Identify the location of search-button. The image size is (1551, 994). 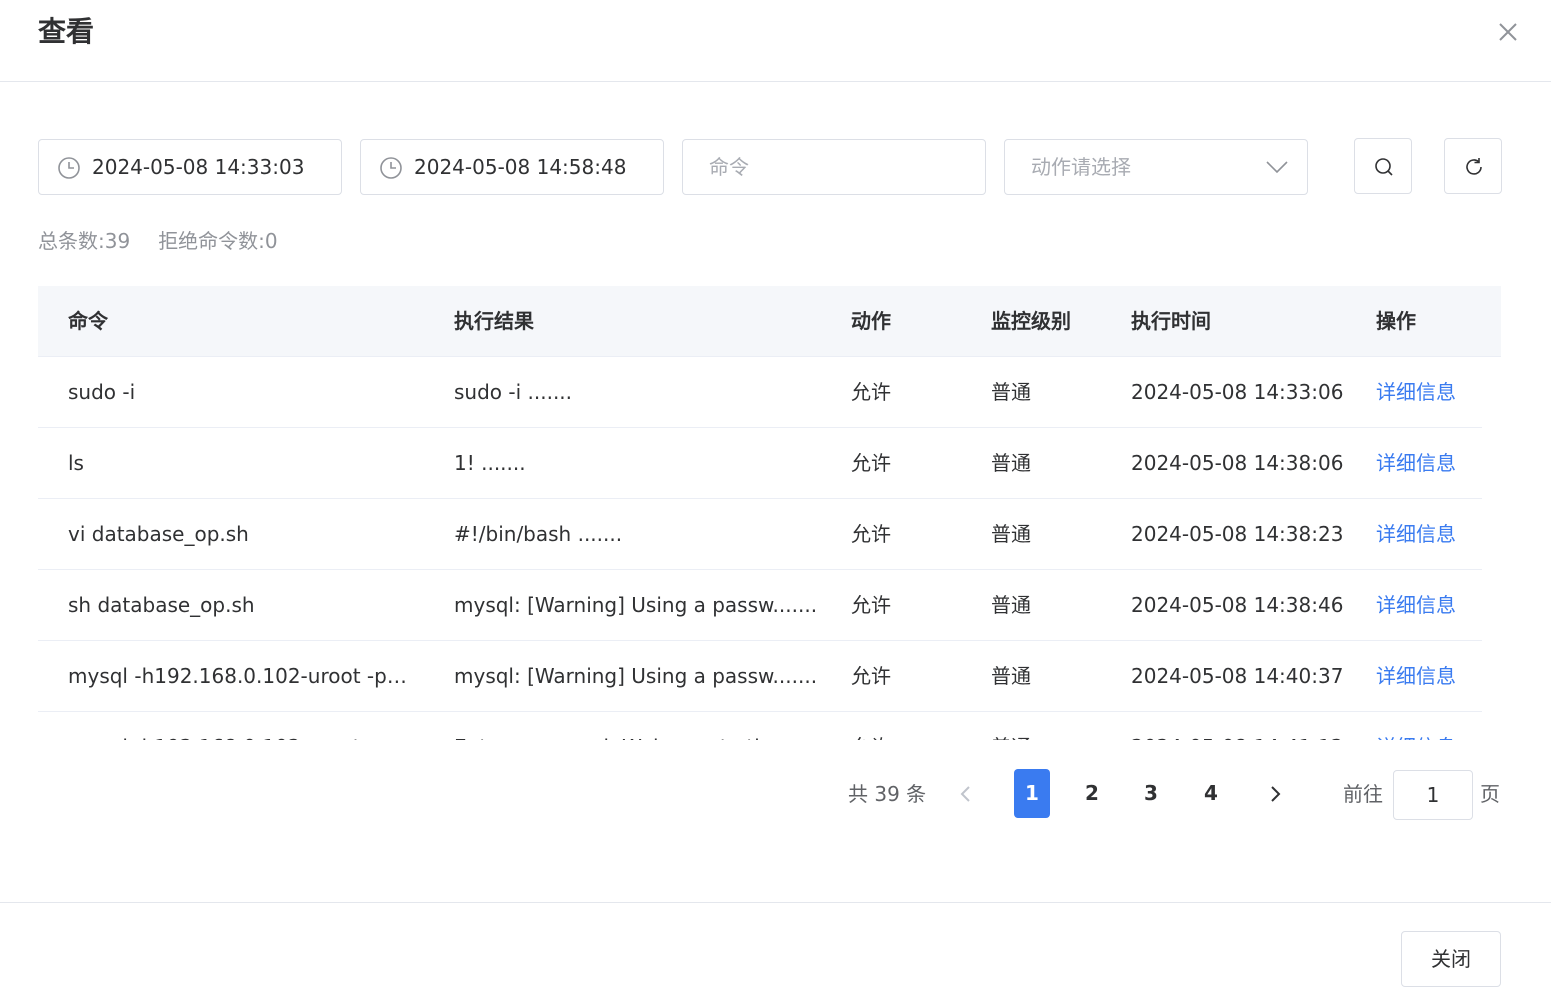
(1383, 166).